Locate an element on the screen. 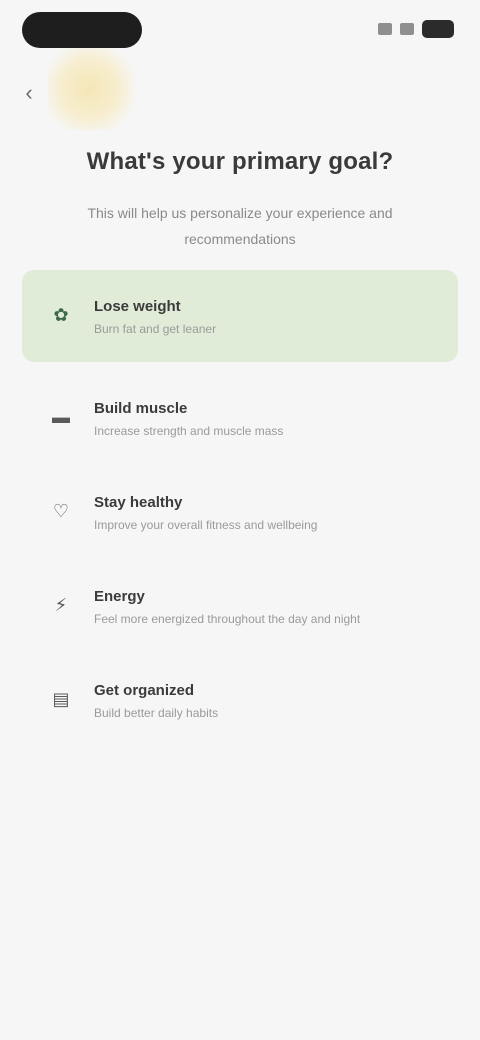  signal-icon is located at coordinates (385, 29).